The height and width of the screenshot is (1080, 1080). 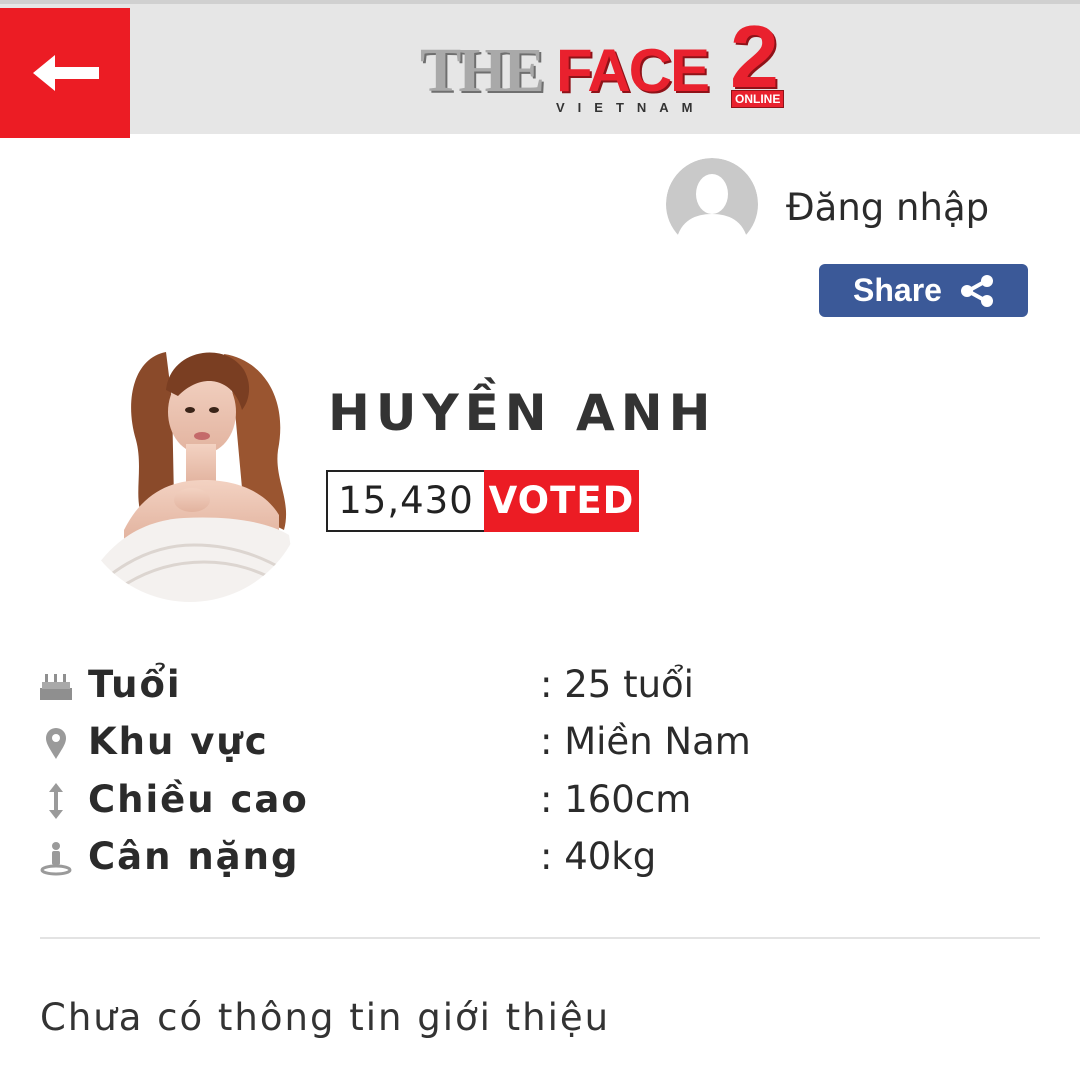 I want to click on logo-number: 2, so click(x=754, y=56).